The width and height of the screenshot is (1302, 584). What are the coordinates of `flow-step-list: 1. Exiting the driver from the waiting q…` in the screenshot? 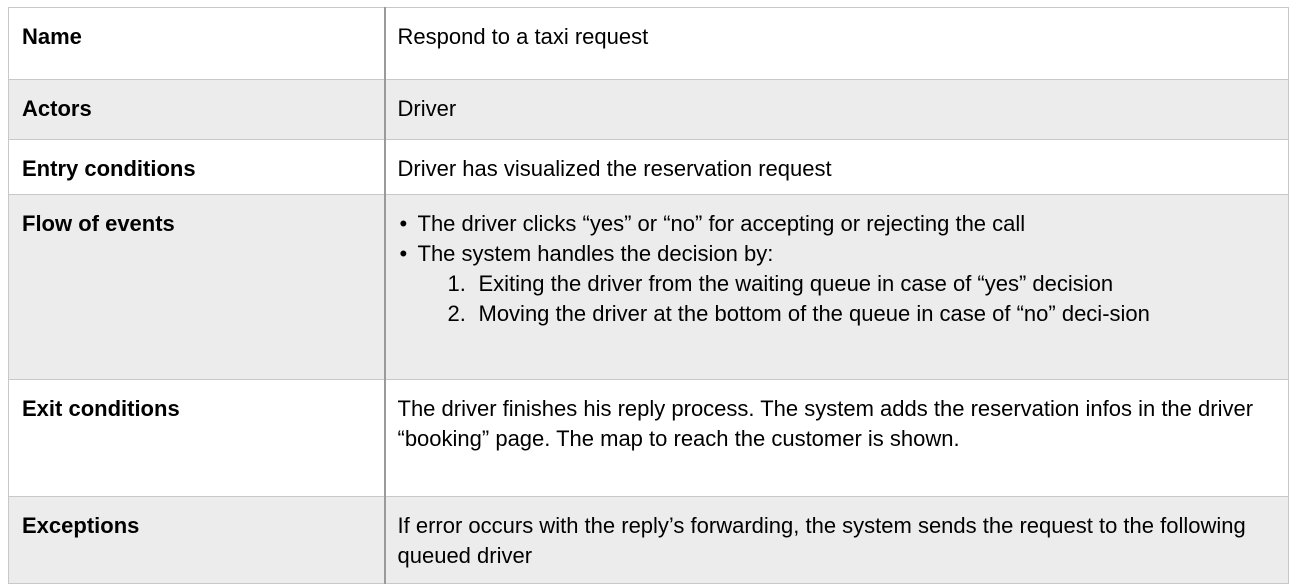 It's located at (837, 299).